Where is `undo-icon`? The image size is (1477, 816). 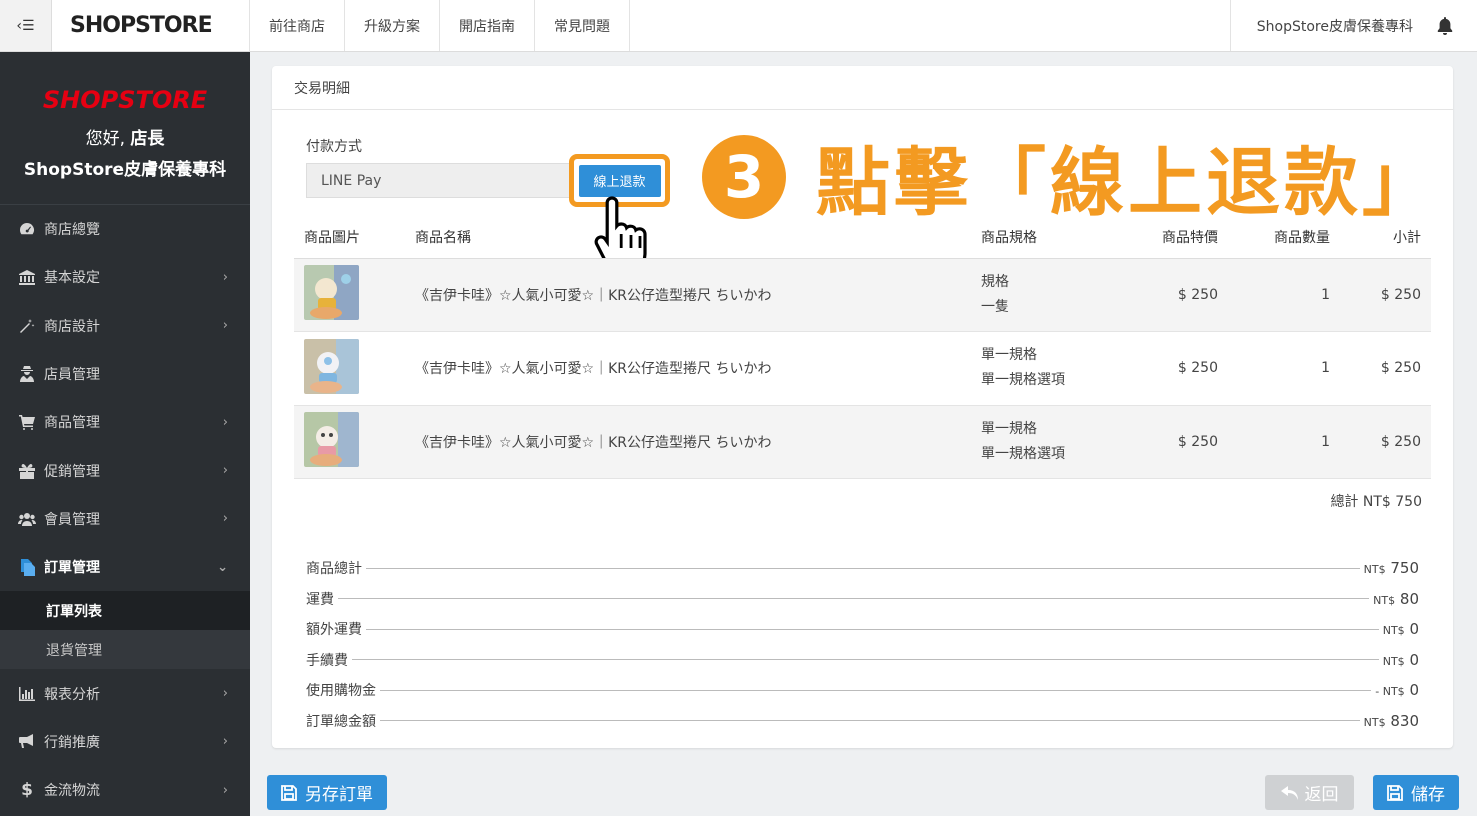
undo-icon is located at coordinates (1289, 792).